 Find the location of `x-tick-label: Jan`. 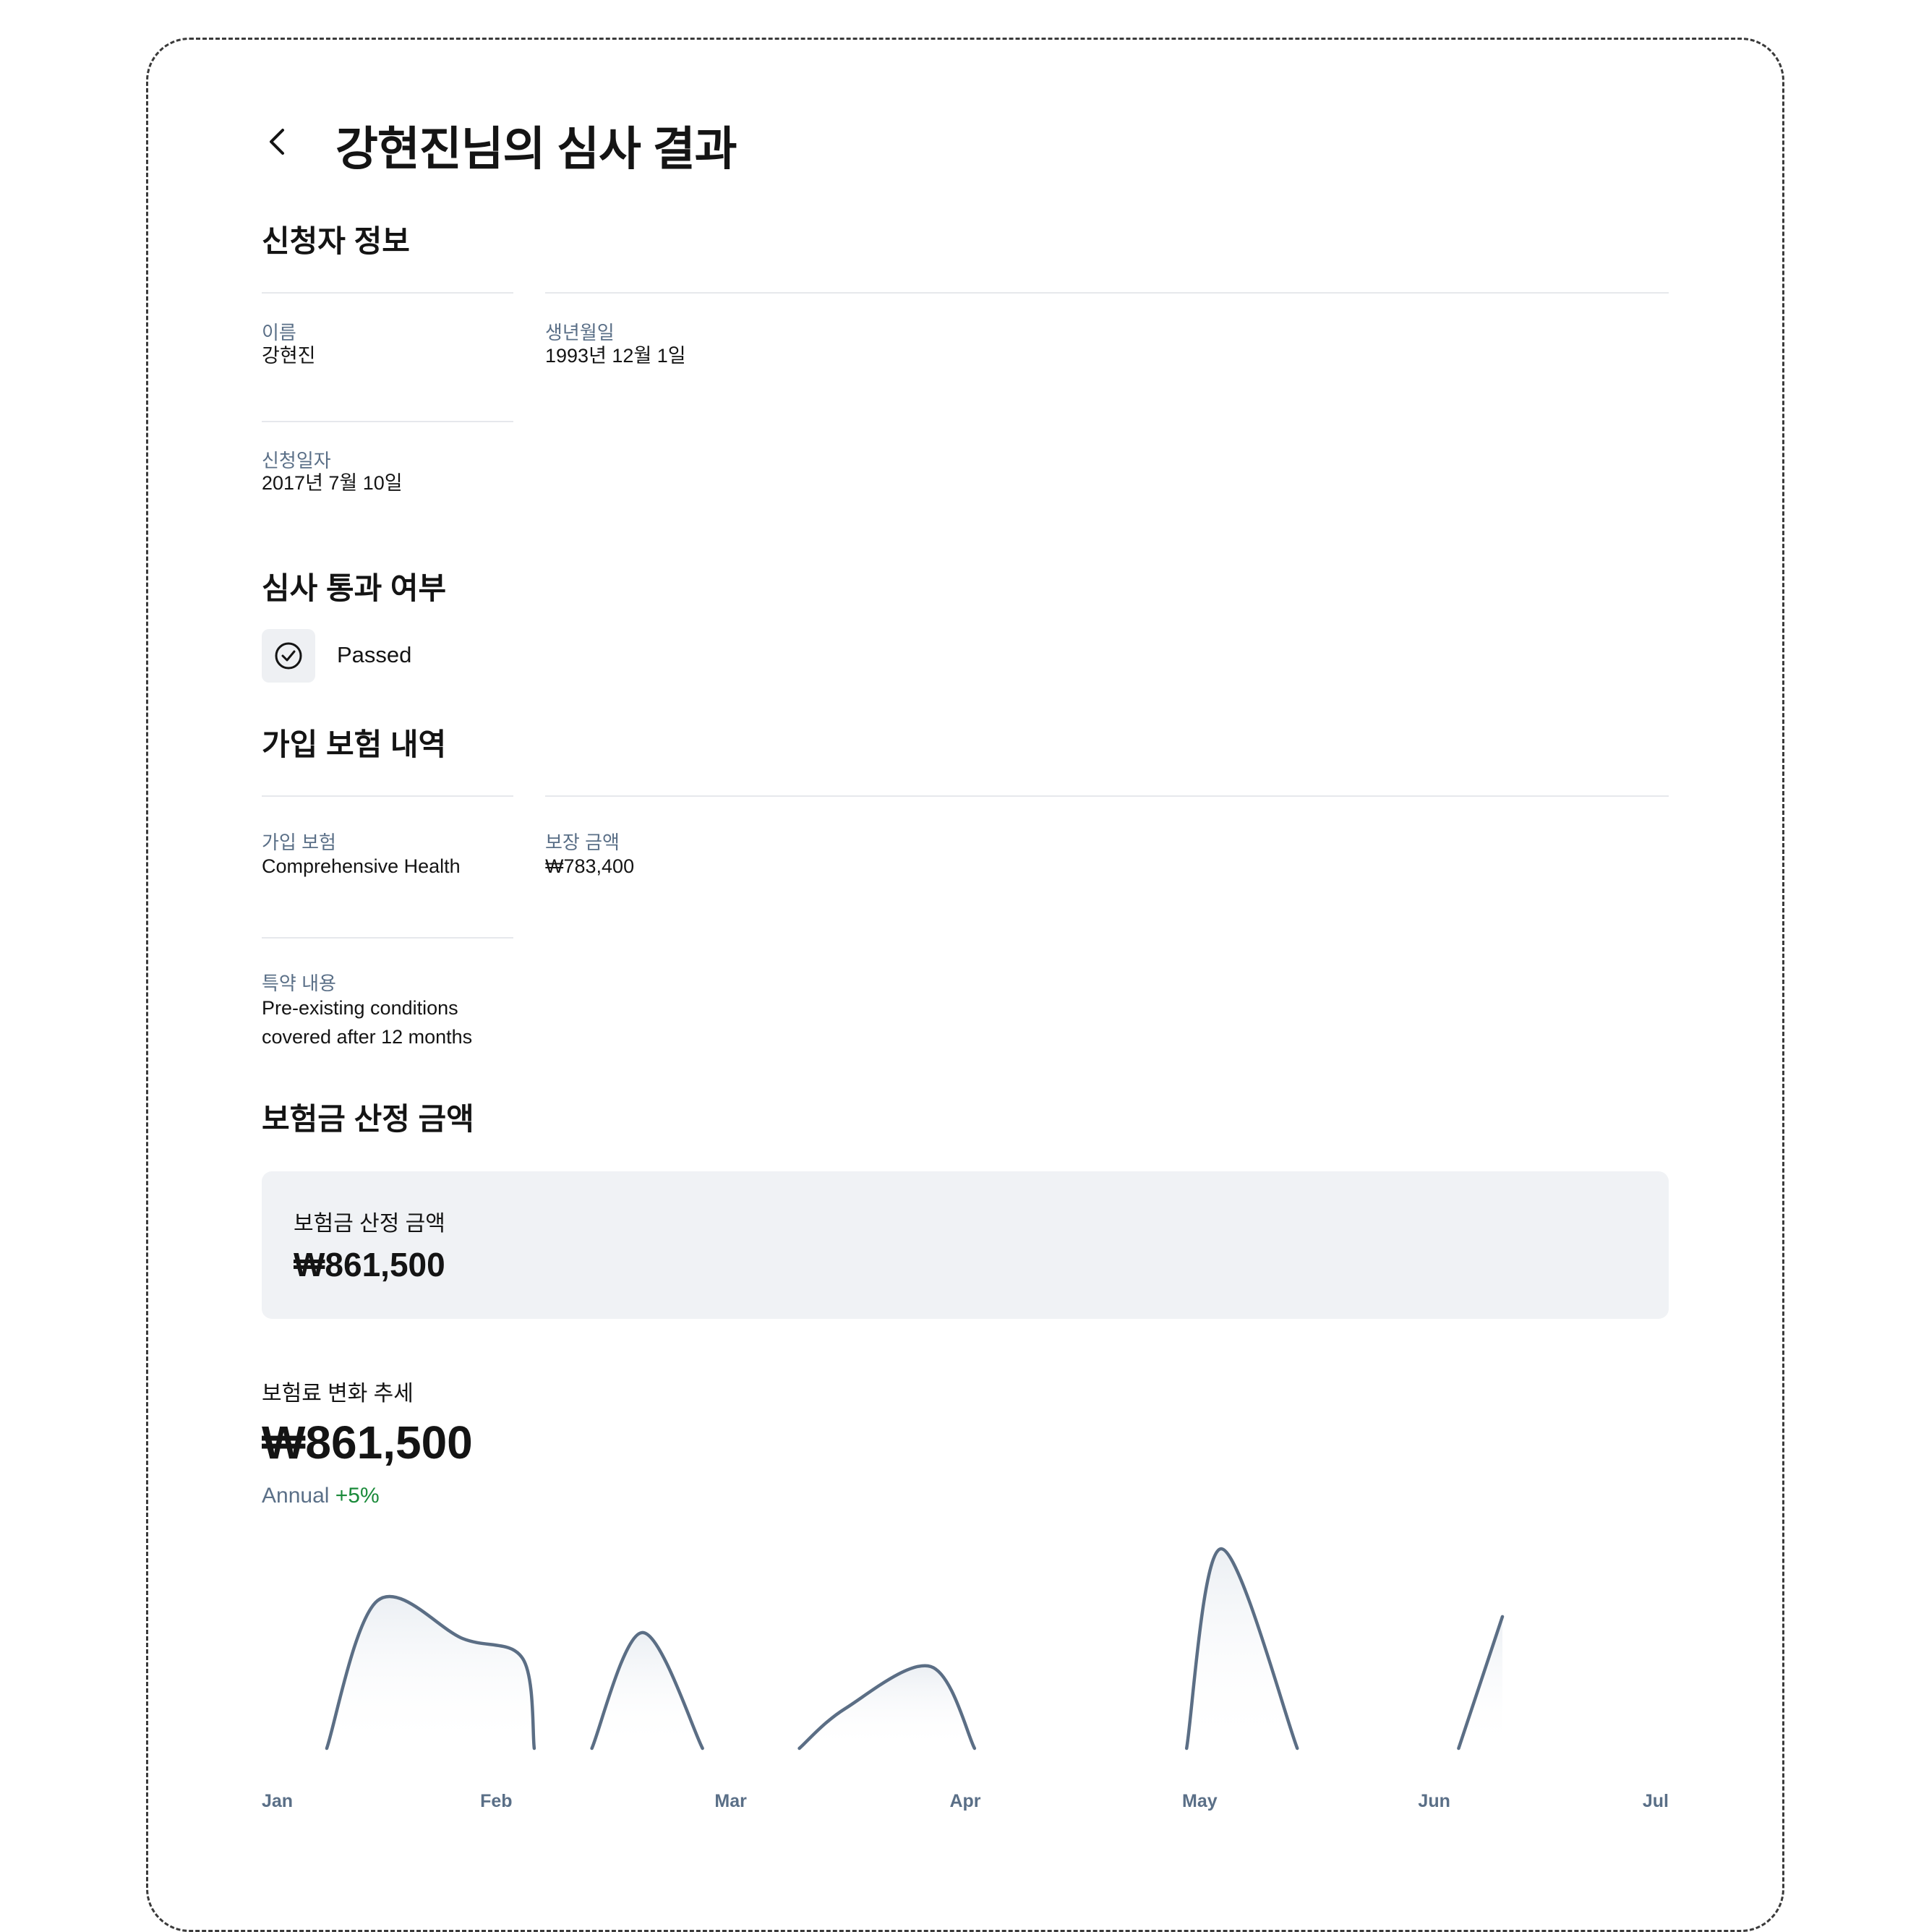

x-tick-label: Jan is located at coordinates (278, 1801).